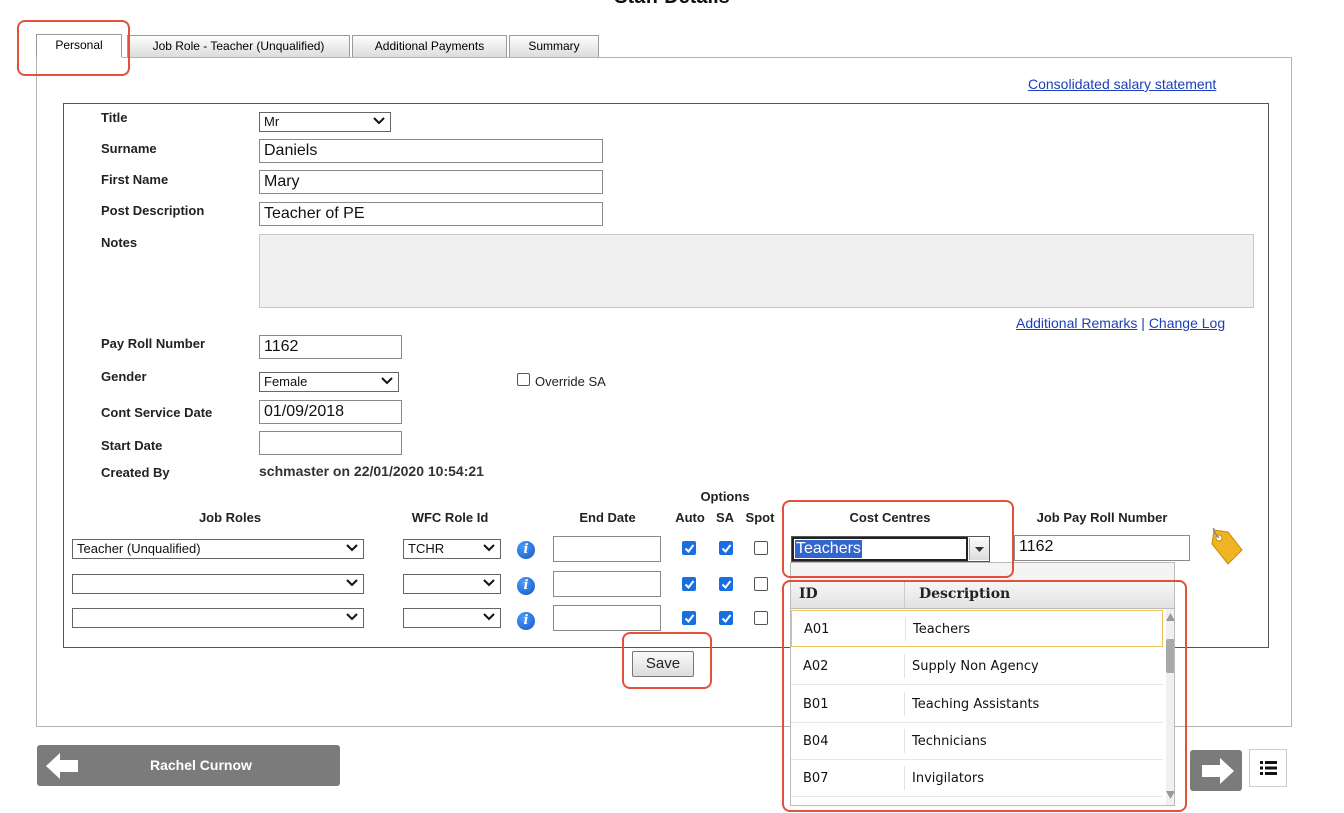  What do you see at coordinates (429, 46) in the screenshot?
I see `tab-additional-payments: Additional Payments` at bounding box center [429, 46].